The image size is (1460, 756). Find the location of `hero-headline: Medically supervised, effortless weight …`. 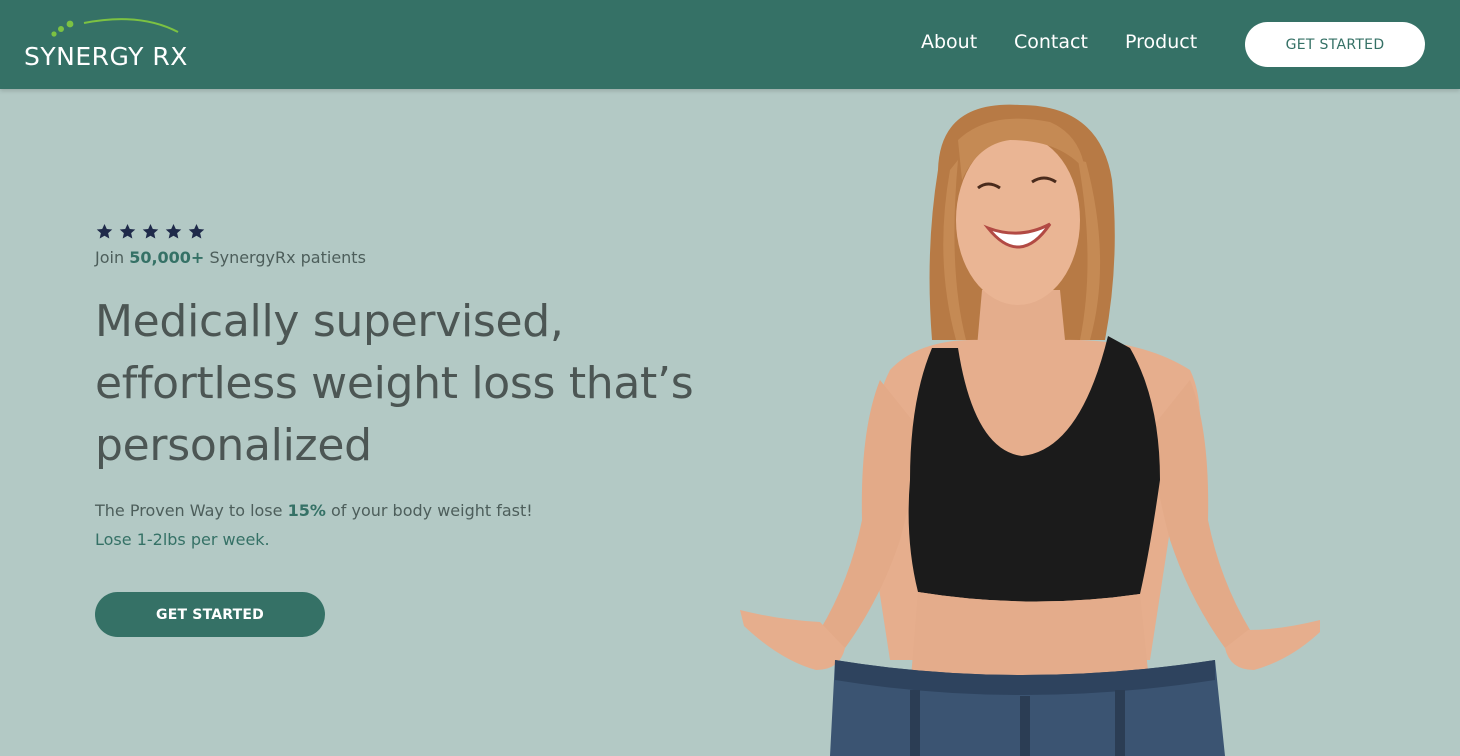

hero-headline: Medically supervised, effortless weight … is located at coordinates (435, 384).